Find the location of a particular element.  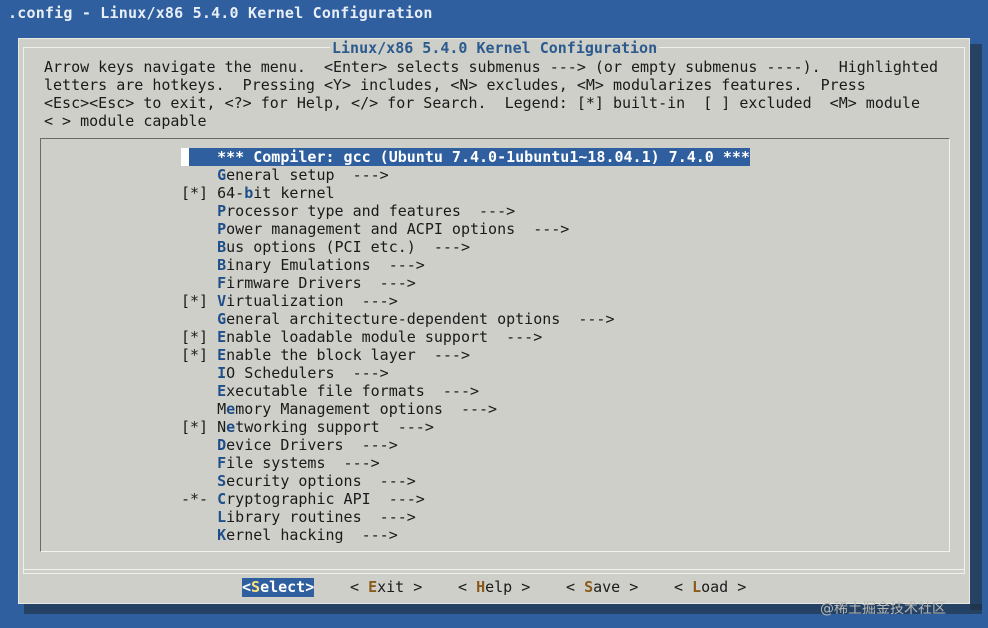

menu-item: General setup ---> is located at coordinates (285, 175).